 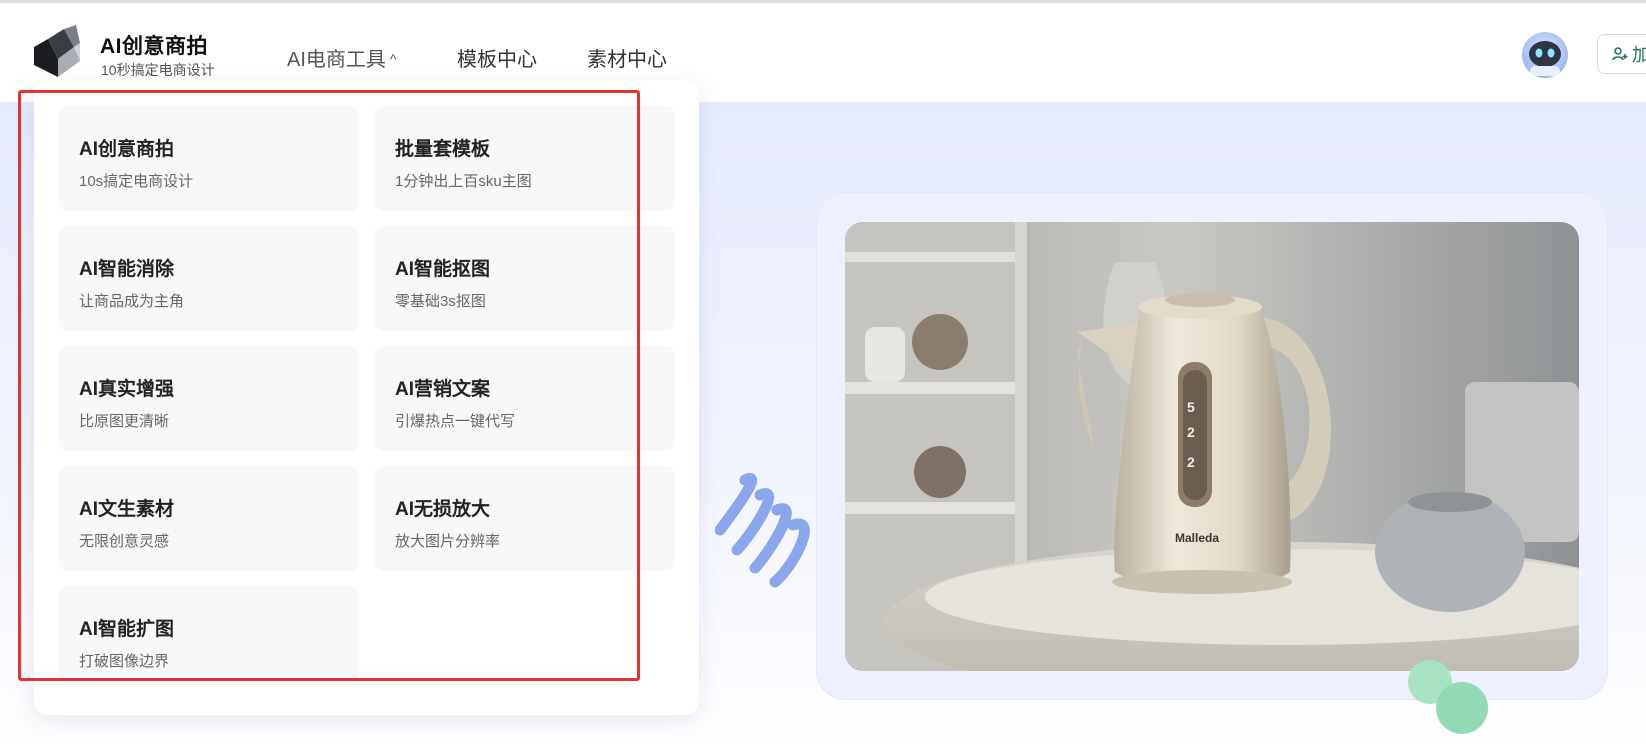 I want to click on tool-card-ai-text-to-material: AI文生素材 无限创意灵感, so click(x=208, y=518).